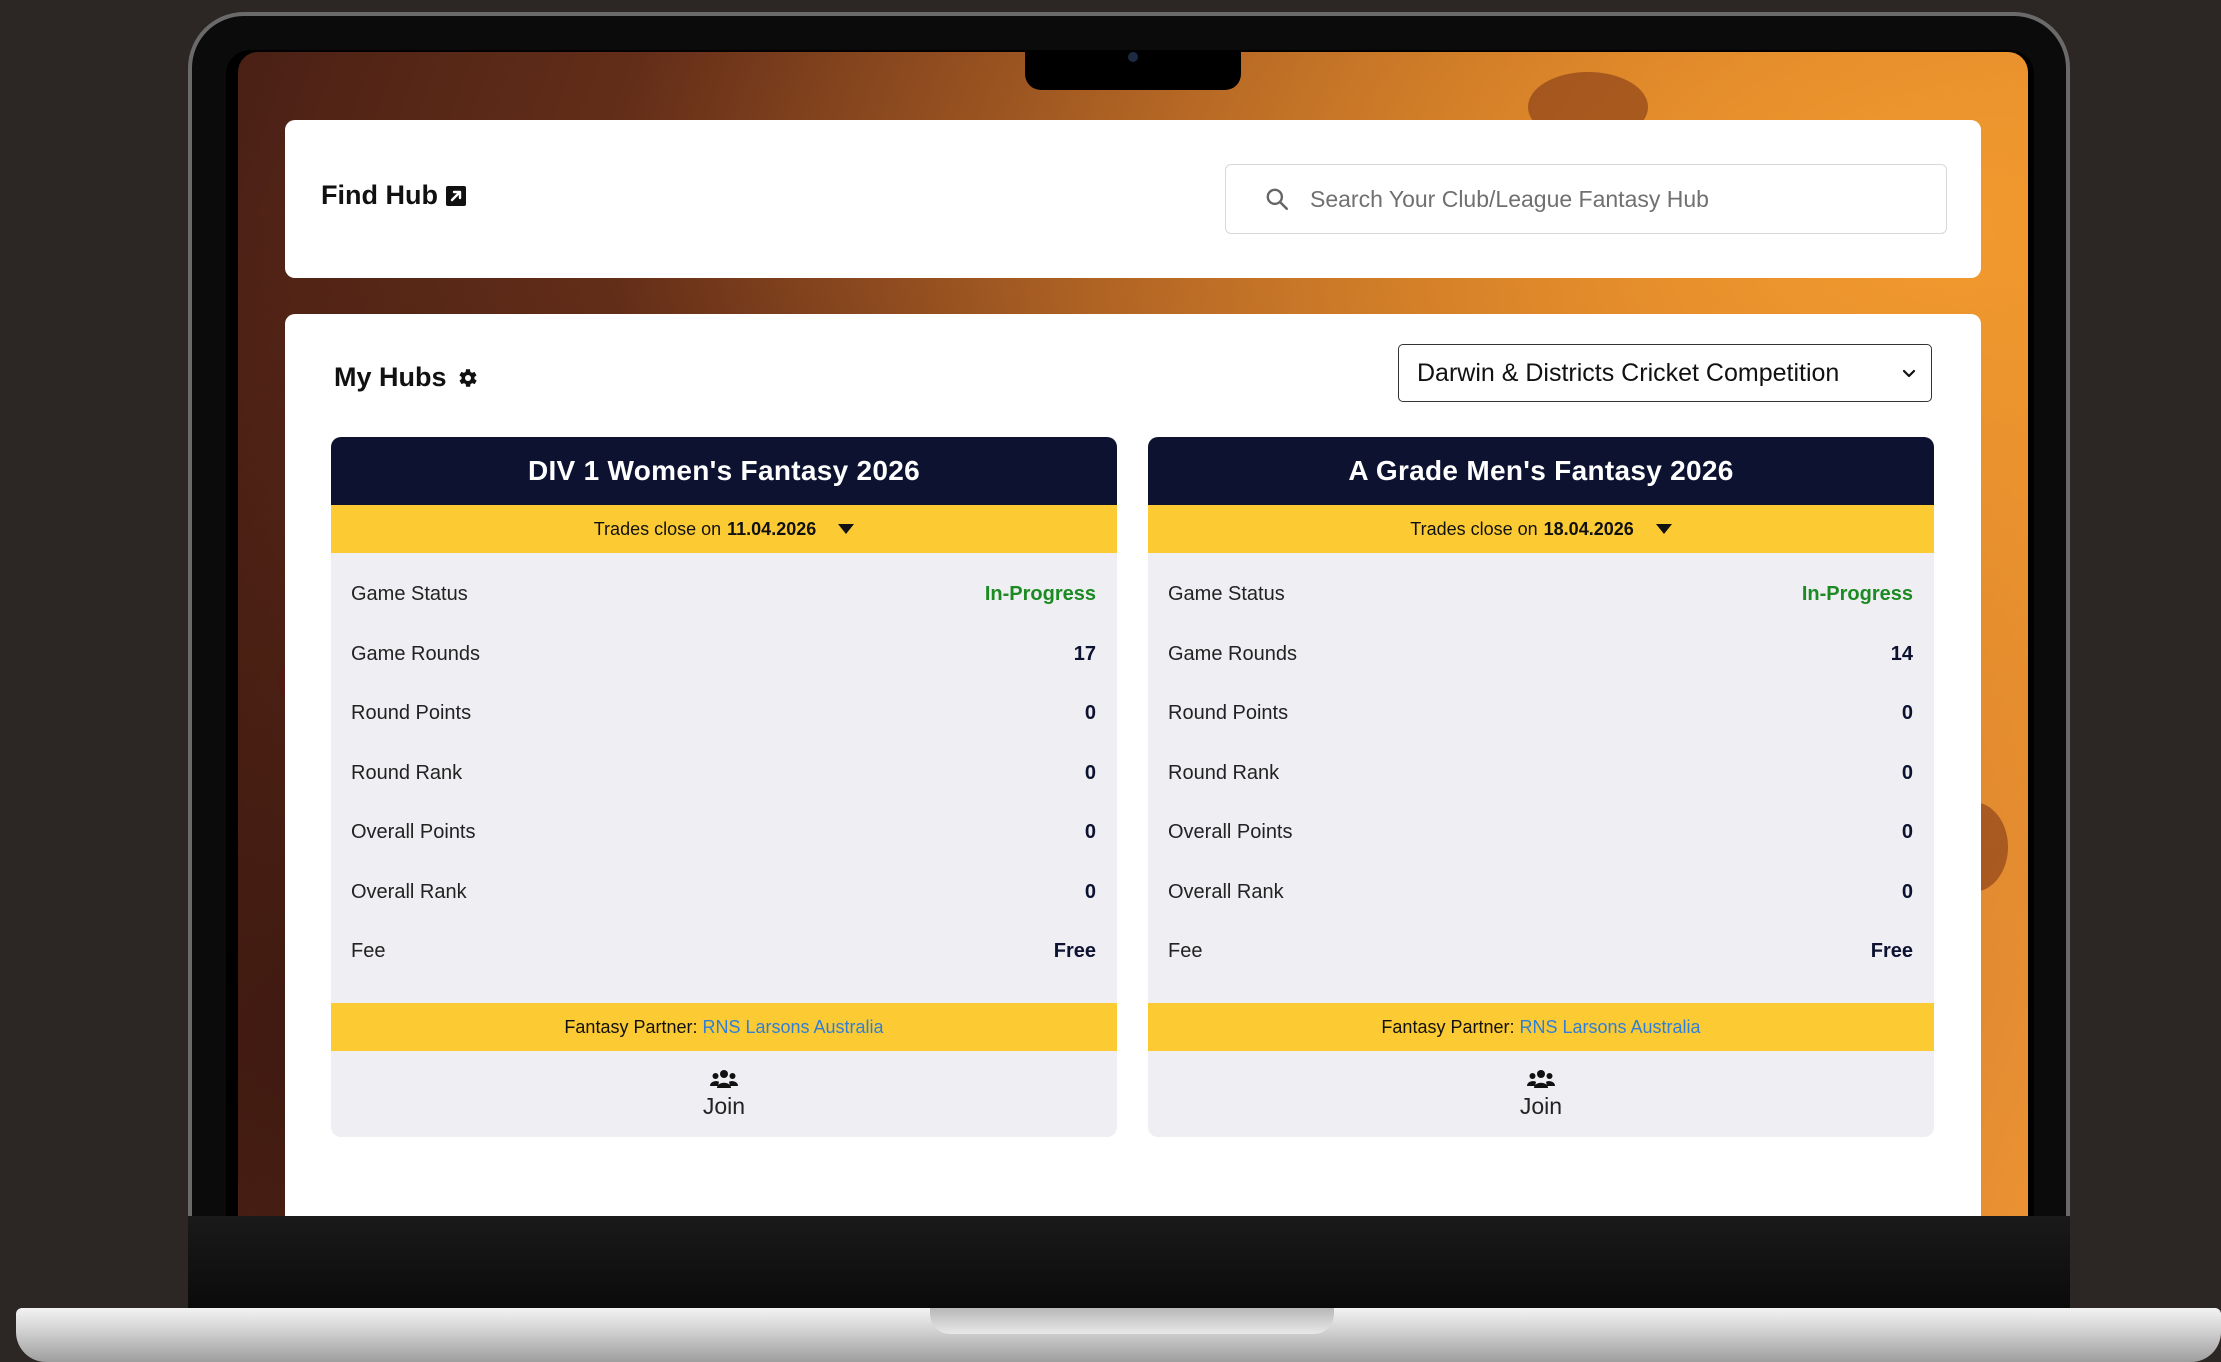 The width and height of the screenshot is (2221, 1362). I want to click on search-icon, so click(1277, 199).